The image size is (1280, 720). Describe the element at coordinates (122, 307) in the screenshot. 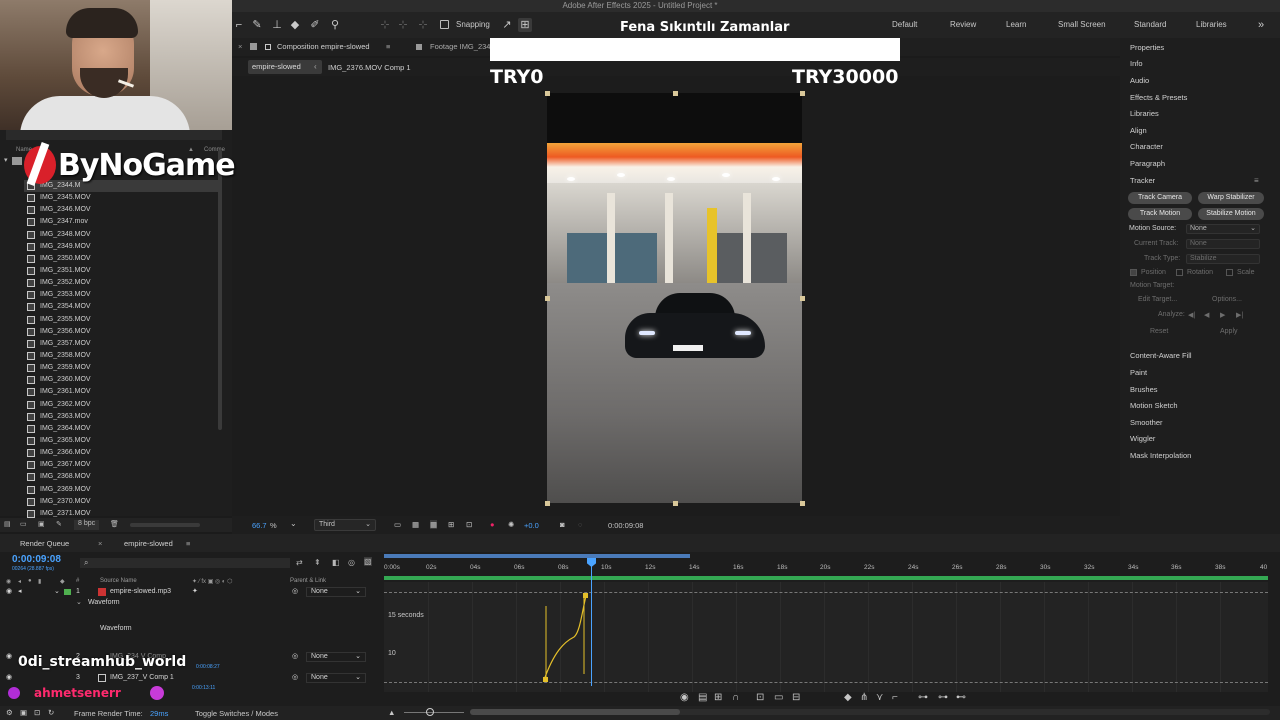

I see `list-item: IMG_2354.MOV` at that location.